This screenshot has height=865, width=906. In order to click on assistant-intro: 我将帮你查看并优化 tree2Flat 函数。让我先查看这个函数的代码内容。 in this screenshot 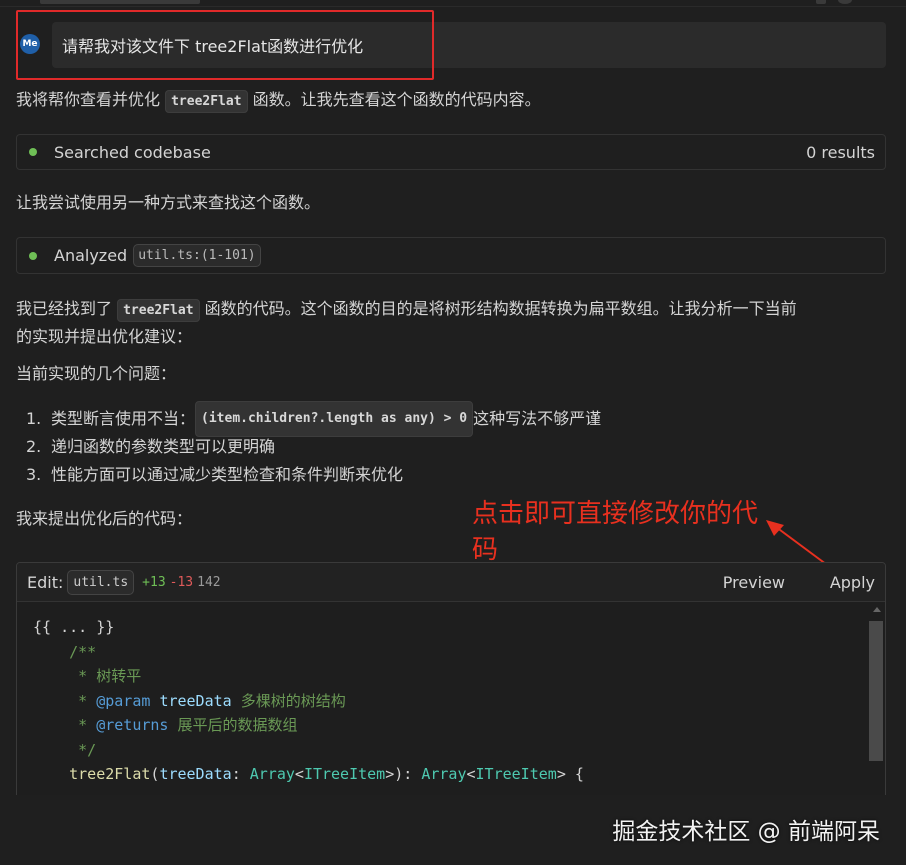, I will do `click(278, 101)`.